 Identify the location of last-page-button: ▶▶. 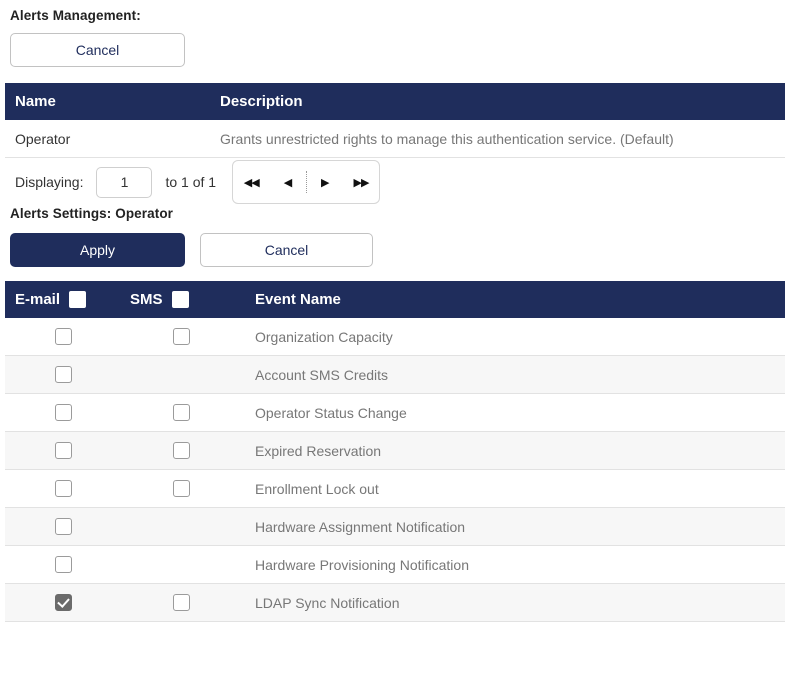
(361, 182).